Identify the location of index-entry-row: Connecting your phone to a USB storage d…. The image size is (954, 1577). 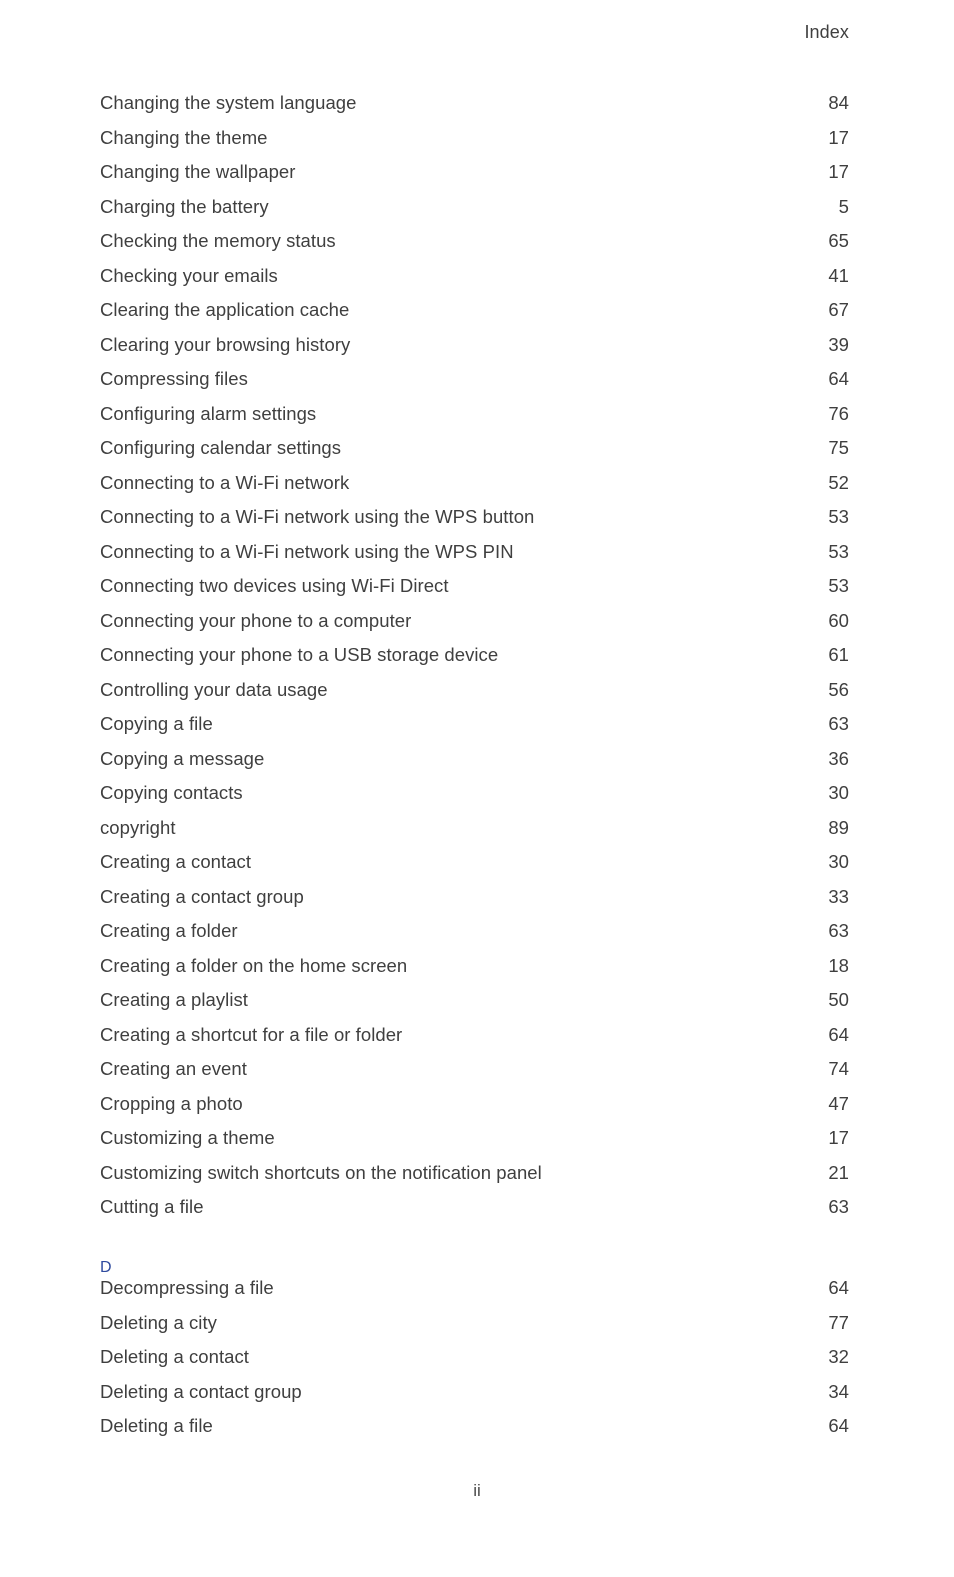
(474, 661).